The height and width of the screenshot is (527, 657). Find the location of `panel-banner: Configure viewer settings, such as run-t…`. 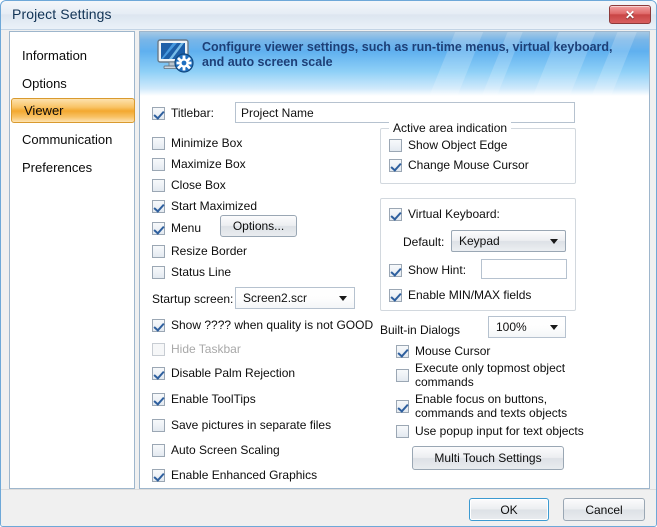

panel-banner: Configure viewer settings, such as run-t… is located at coordinates (394, 64).